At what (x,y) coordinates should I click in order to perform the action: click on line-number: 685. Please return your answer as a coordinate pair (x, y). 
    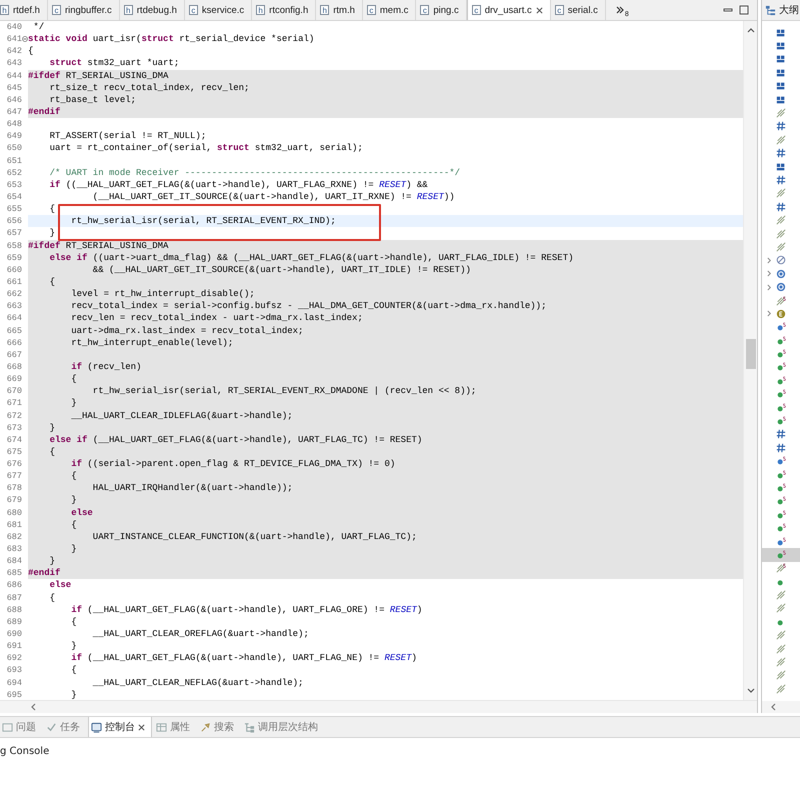
    Looking at the image, I should click on (14, 573).